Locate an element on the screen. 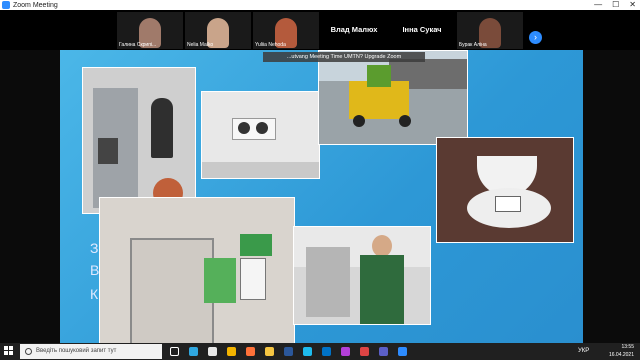  participant-name: Yuliia Nehoda is located at coordinates (270, 45).